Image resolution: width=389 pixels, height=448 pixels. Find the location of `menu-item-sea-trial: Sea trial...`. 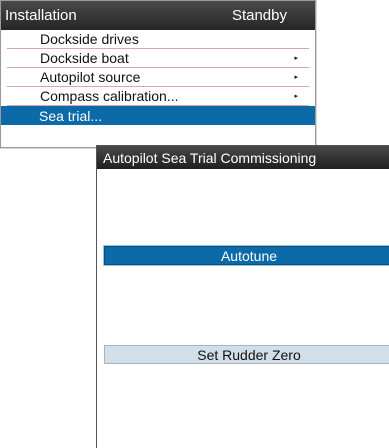

menu-item-sea-trial: Sea trial... is located at coordinates (158, 115).